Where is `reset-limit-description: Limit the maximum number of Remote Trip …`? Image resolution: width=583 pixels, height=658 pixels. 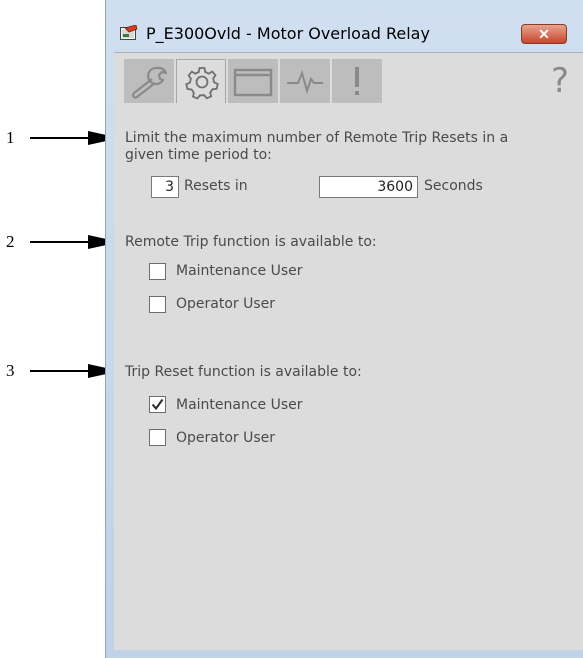
reset-limit-description: Limit the maximum number of Remote Trip … is located at coordinates (317, 138).